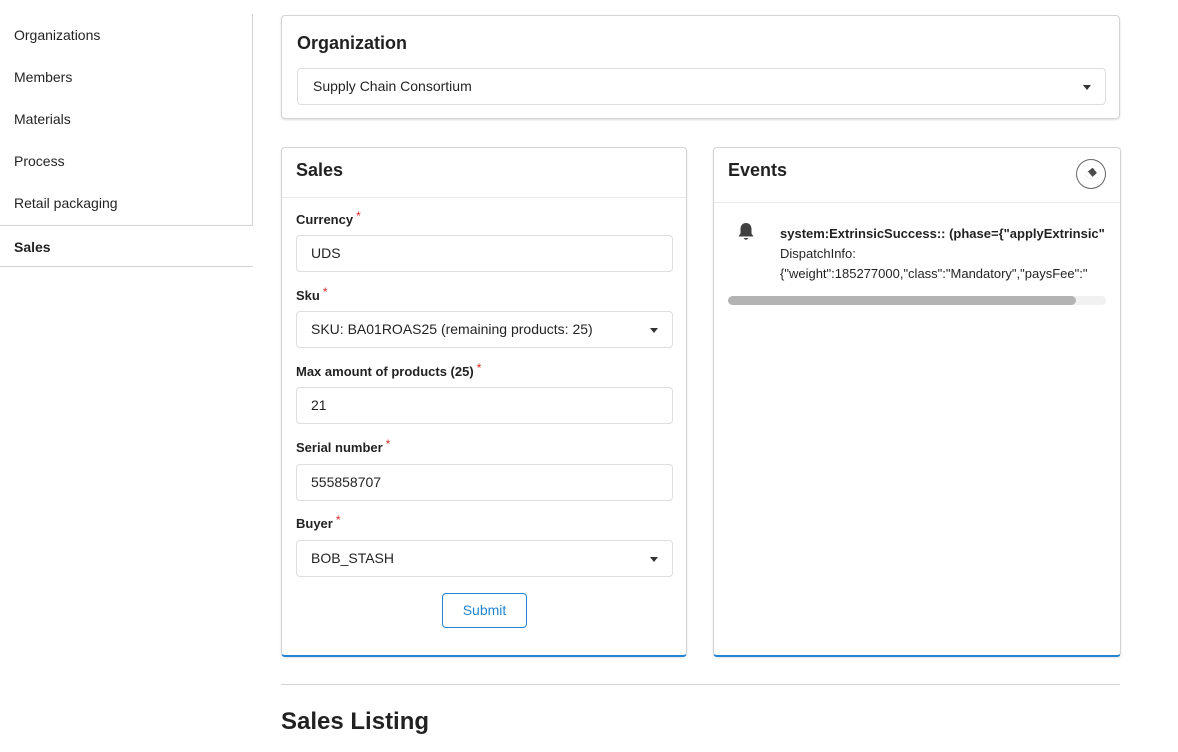 The width and height of the screenshot is (1178, 752). What do you see at coordinates (126, 35) in the screenshot?
I see `sidebar-item-organizations: Organizations` at bounding box center [126, 35].